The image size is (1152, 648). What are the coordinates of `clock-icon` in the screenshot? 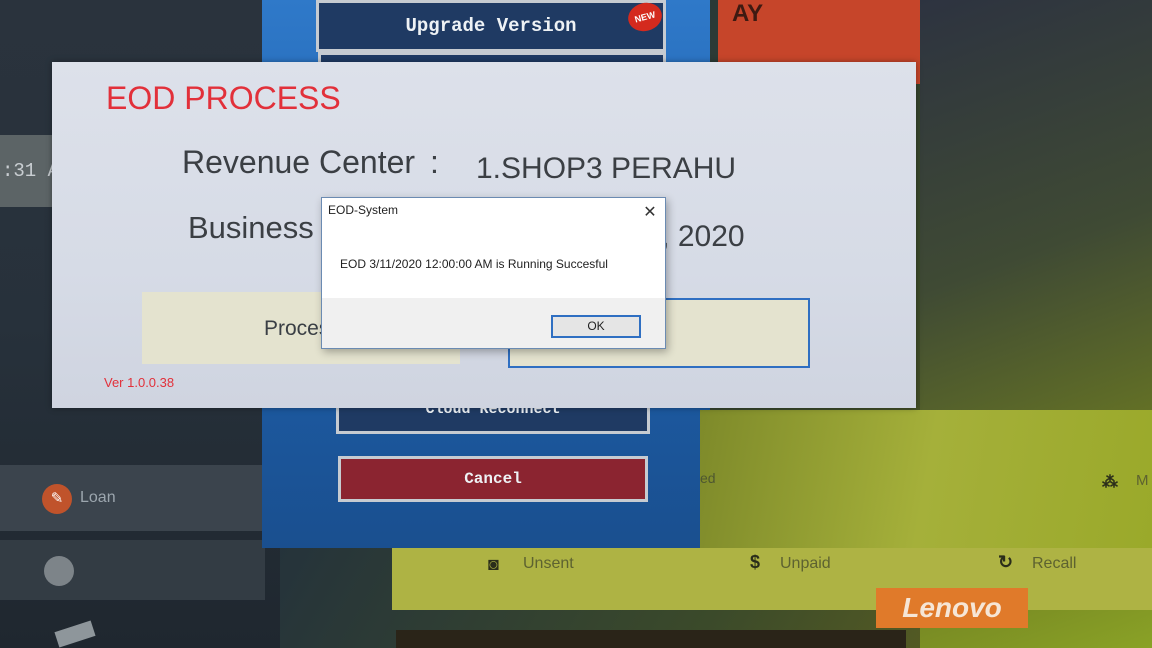 It's located at (59, 571).